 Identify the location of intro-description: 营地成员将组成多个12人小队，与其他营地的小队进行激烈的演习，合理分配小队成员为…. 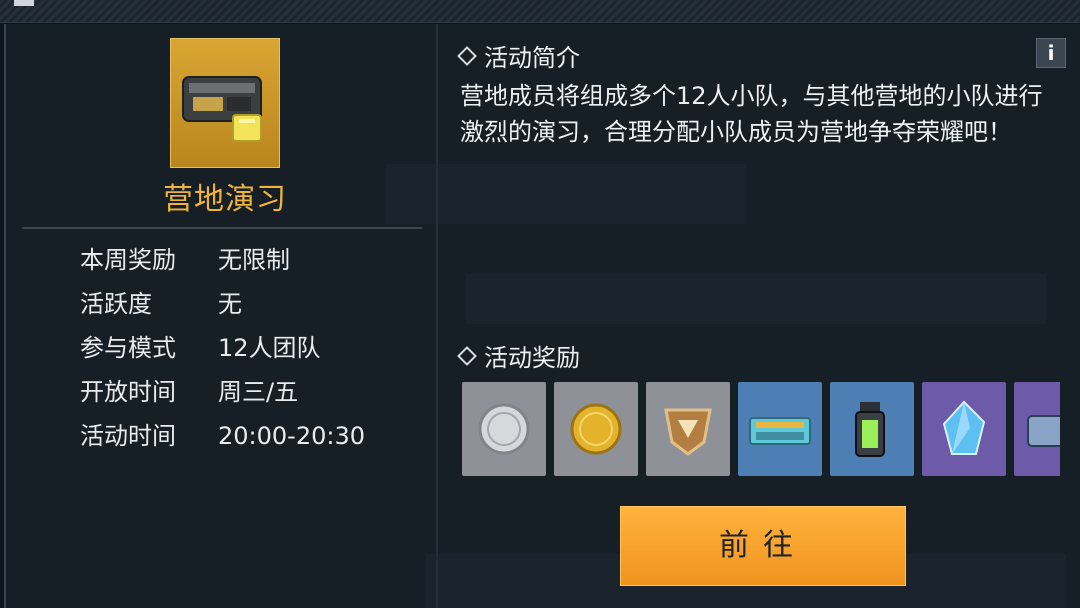
(751, 114).